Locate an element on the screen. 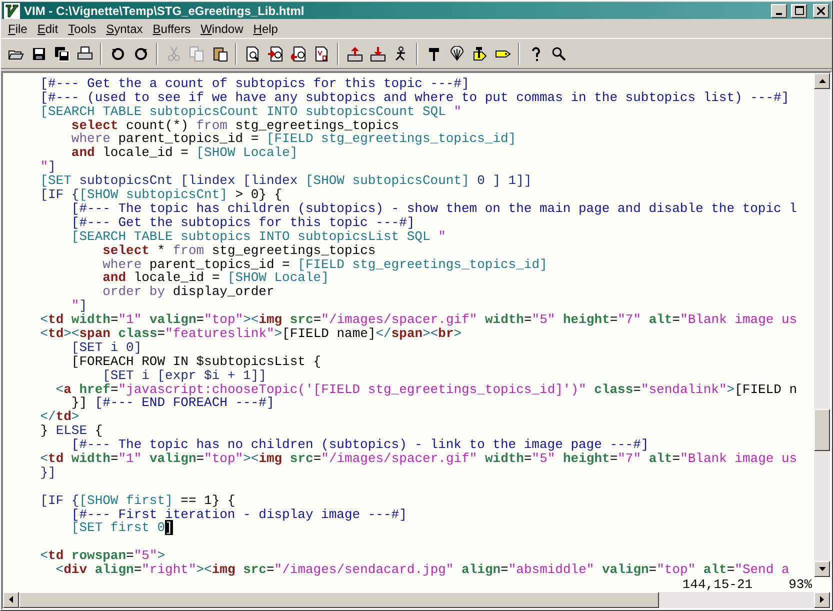 Image resolution: width=833 pixels, height=611 pixels. code-line: [FOREACH ROW IN $subtopicsList { is located at coordinates (196, 361).